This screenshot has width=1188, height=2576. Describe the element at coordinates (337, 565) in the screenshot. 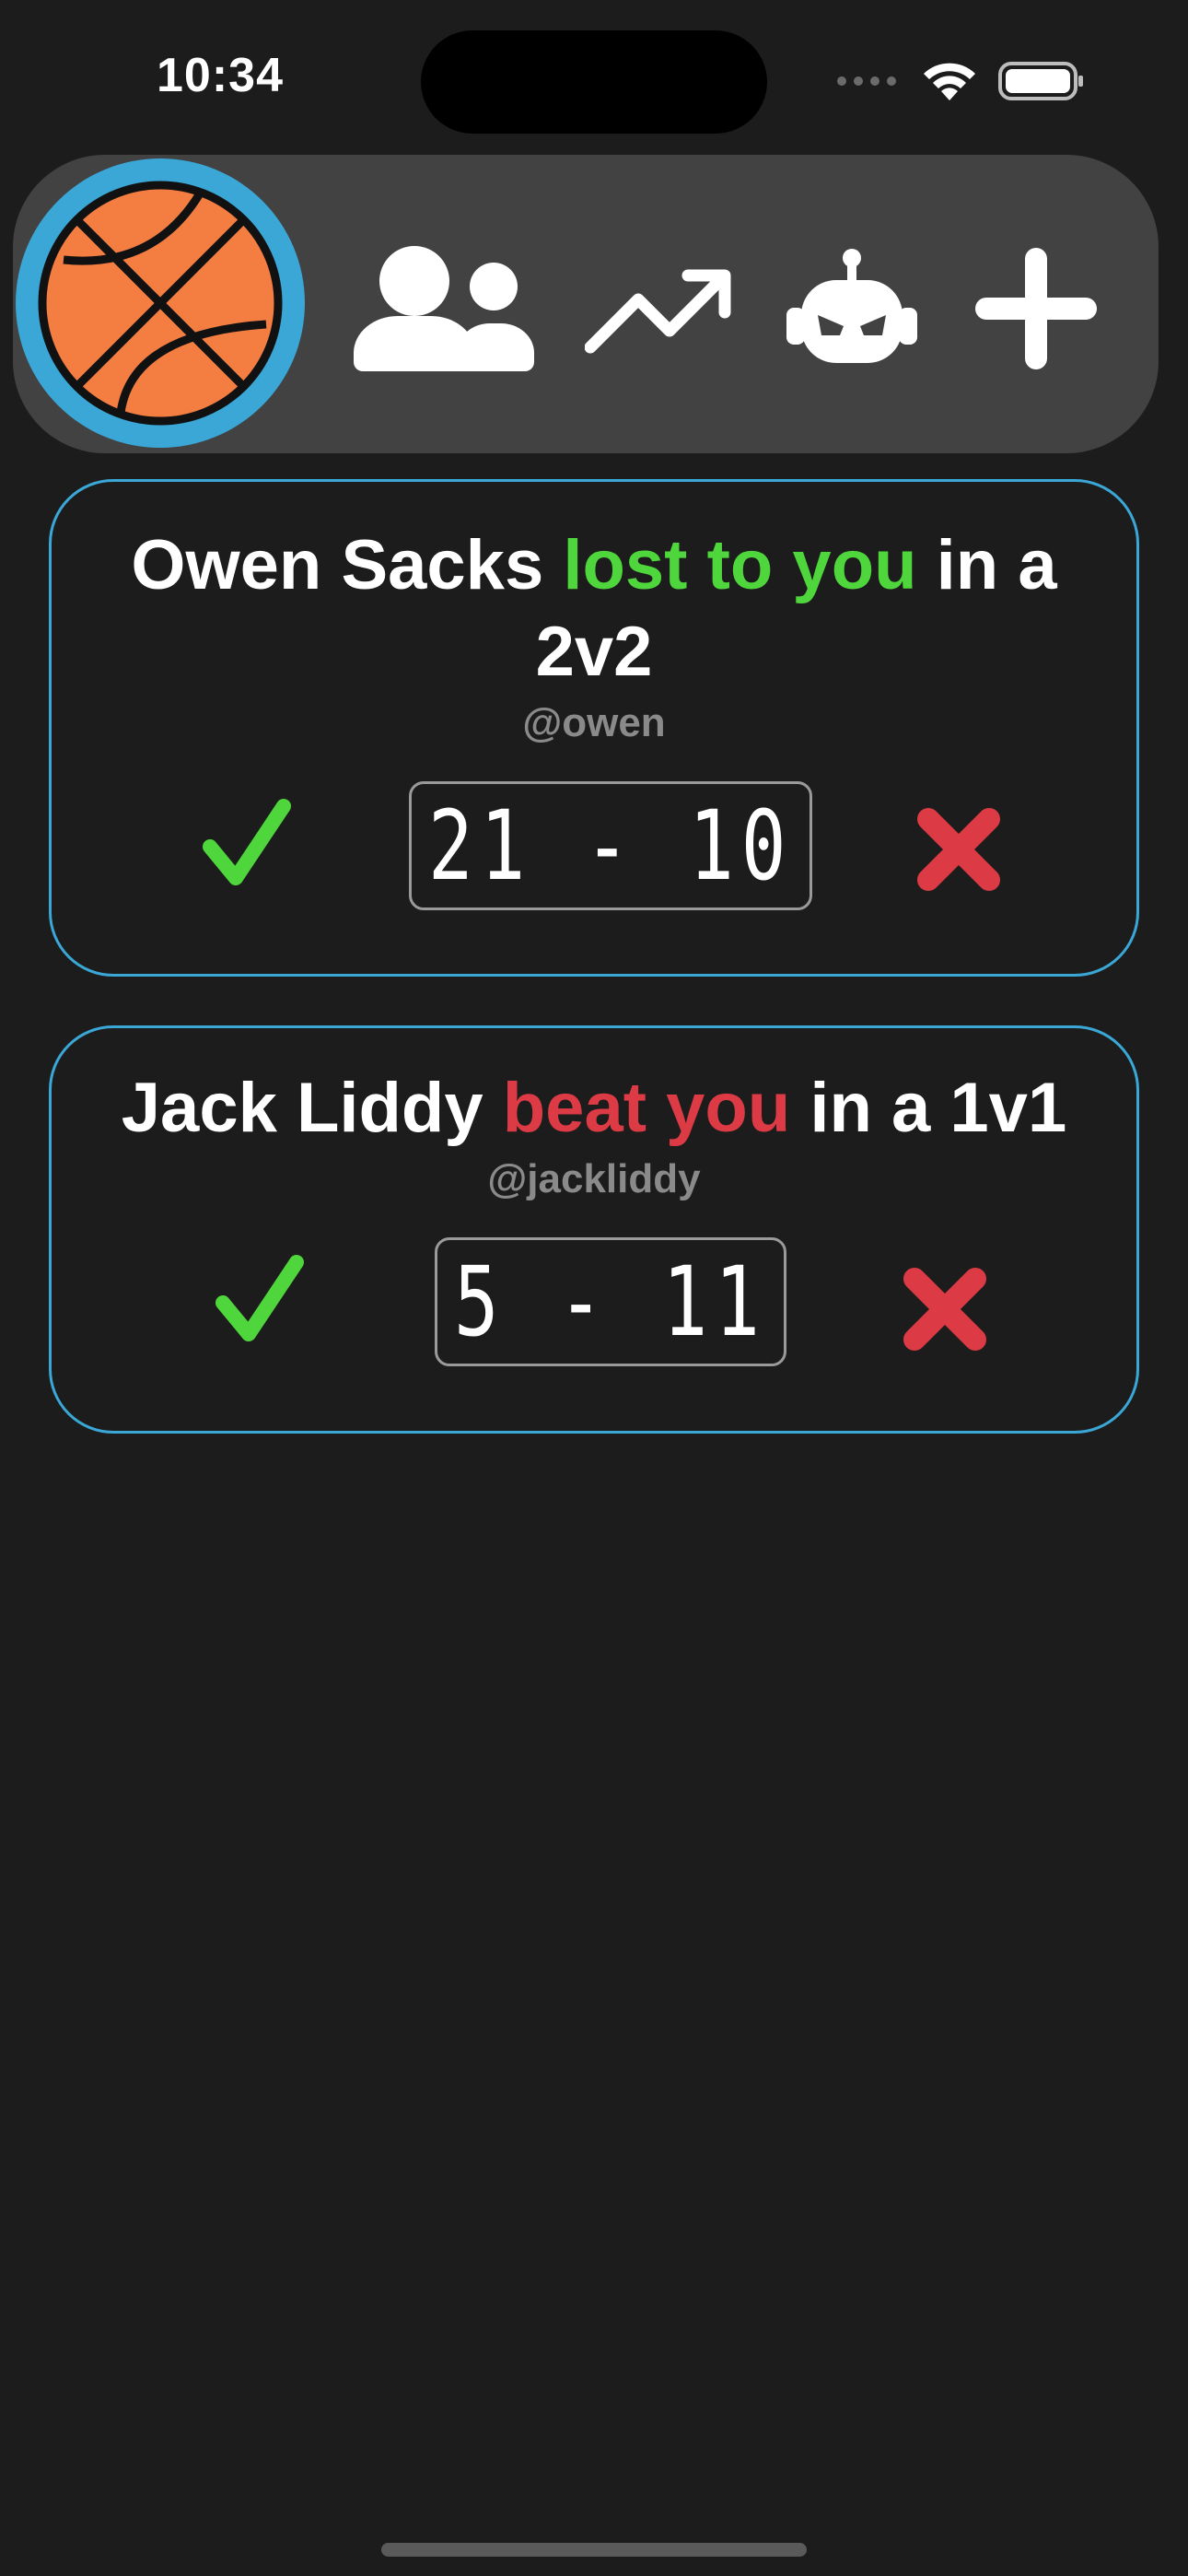

I see `opponent-name: Owen Sacks` at that location.